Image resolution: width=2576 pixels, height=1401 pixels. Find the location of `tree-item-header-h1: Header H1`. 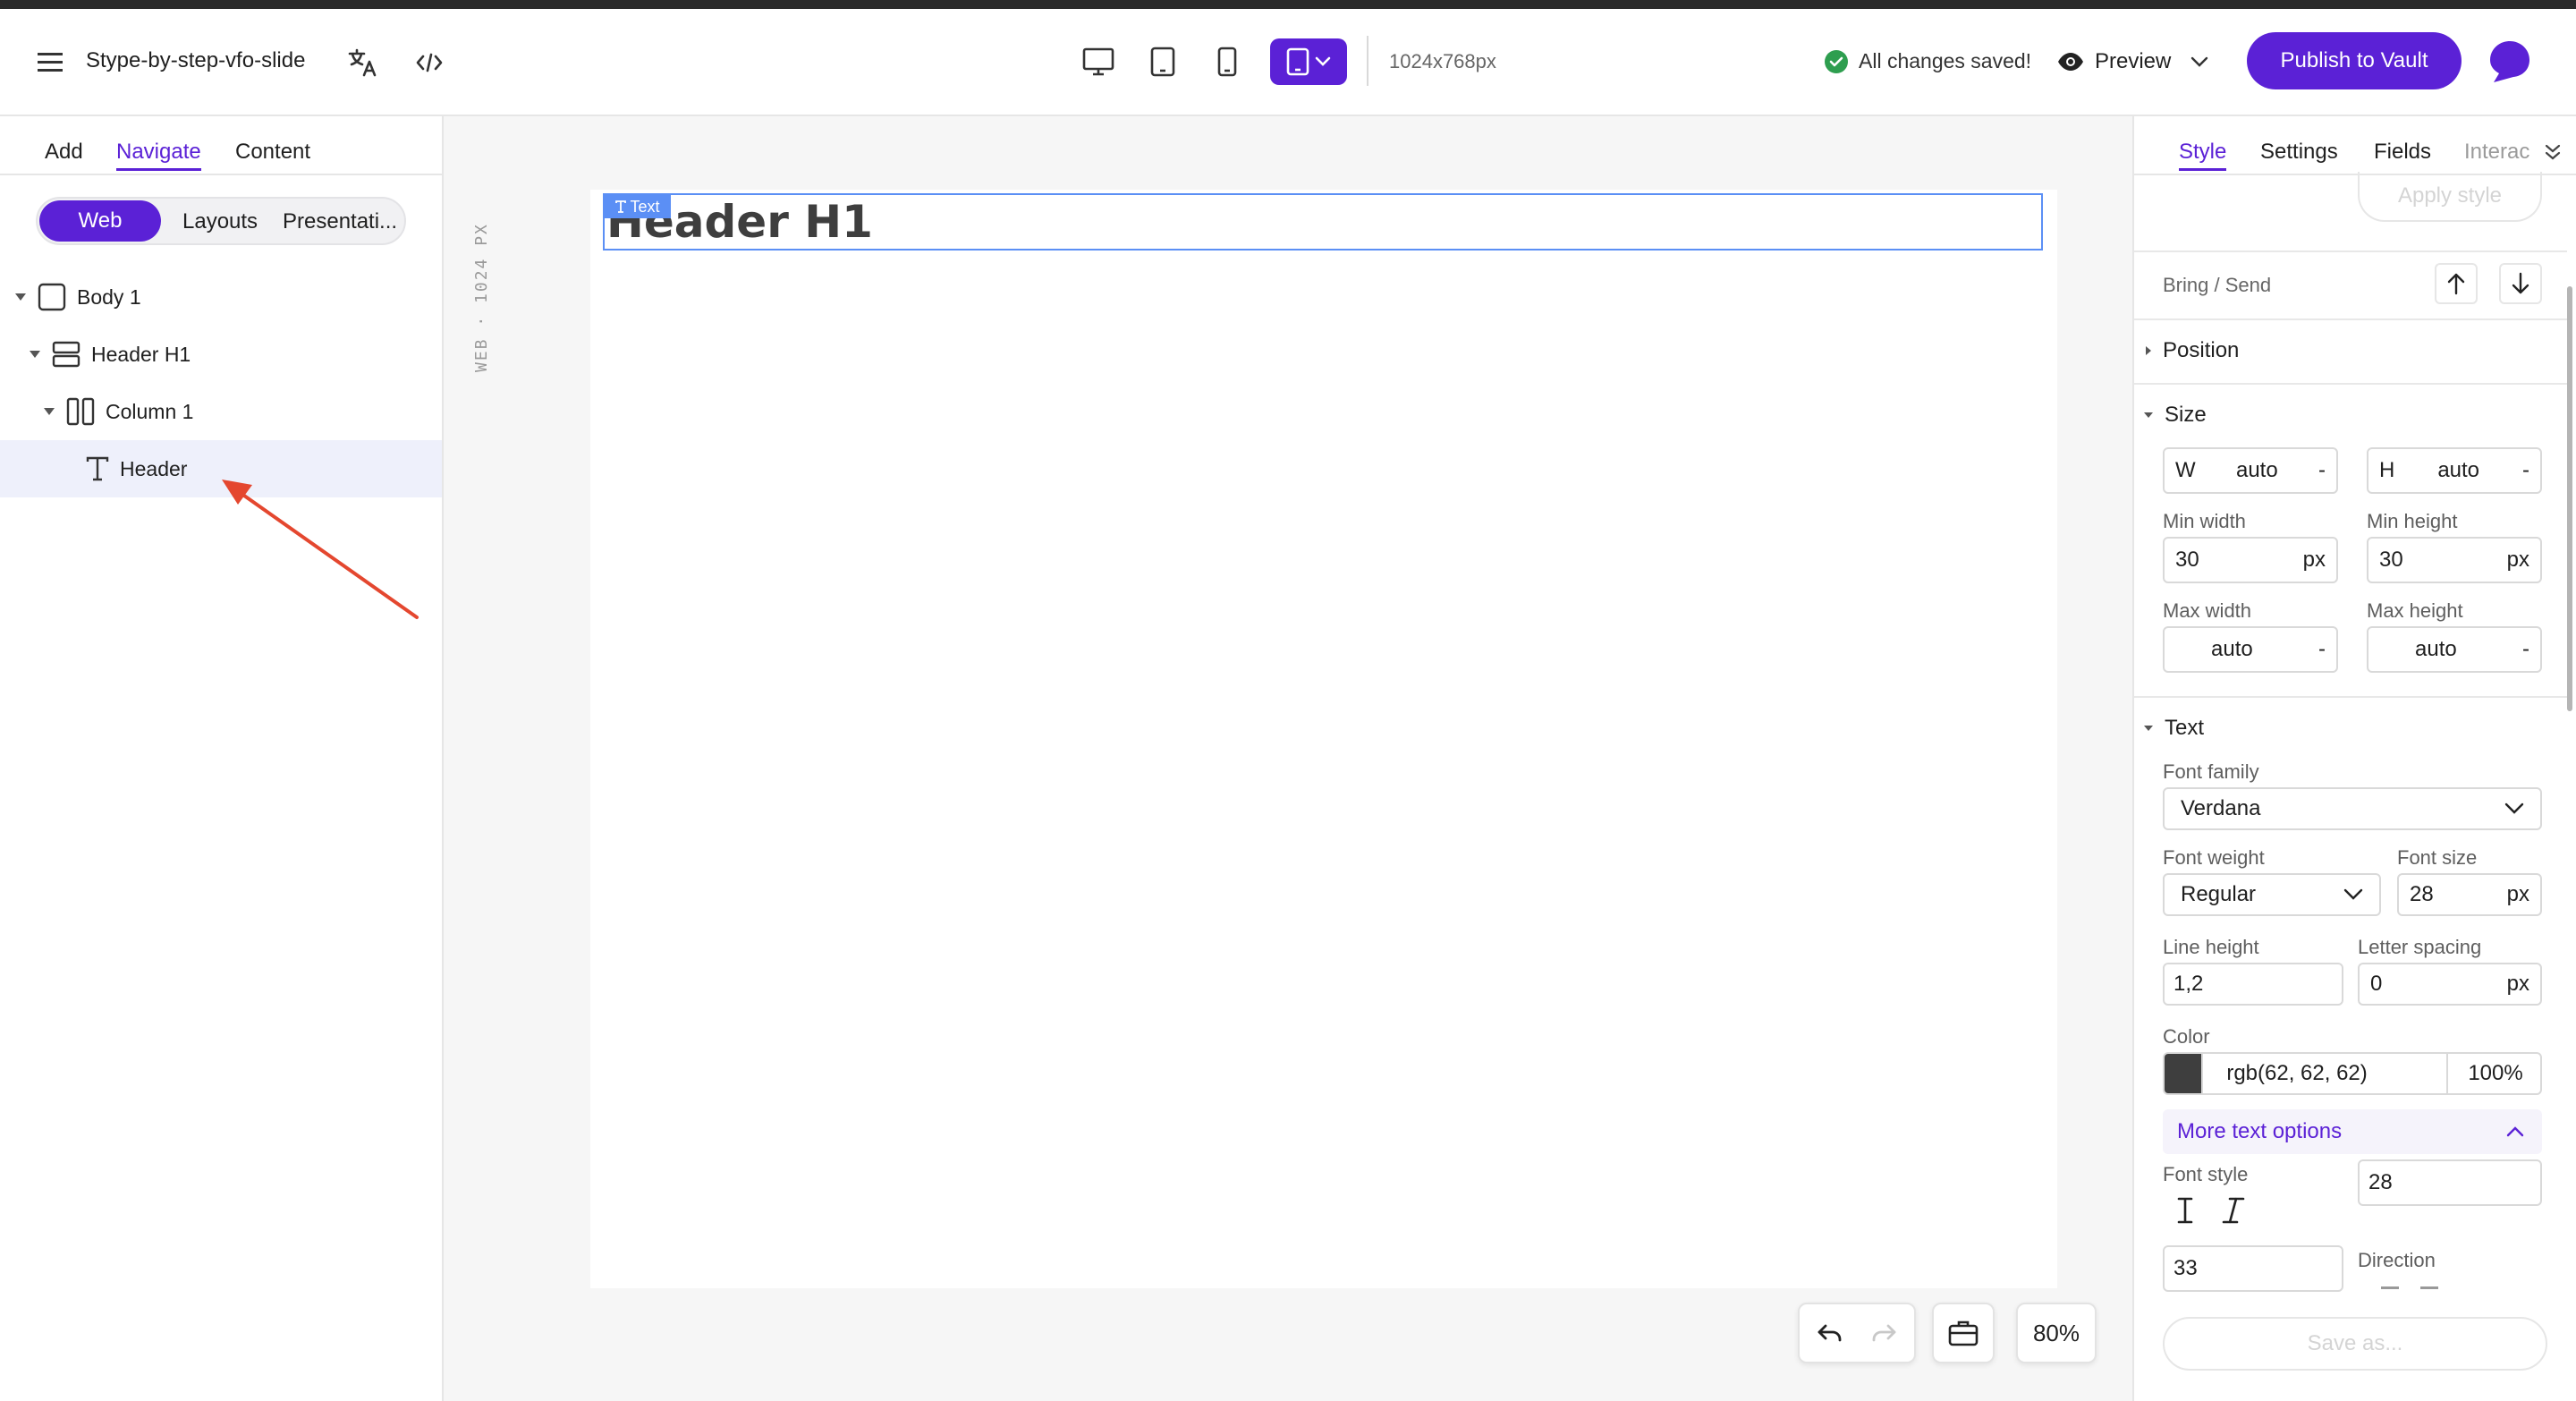

tree-item-header-h1: Header H1 is located at coordinates (110, 354).